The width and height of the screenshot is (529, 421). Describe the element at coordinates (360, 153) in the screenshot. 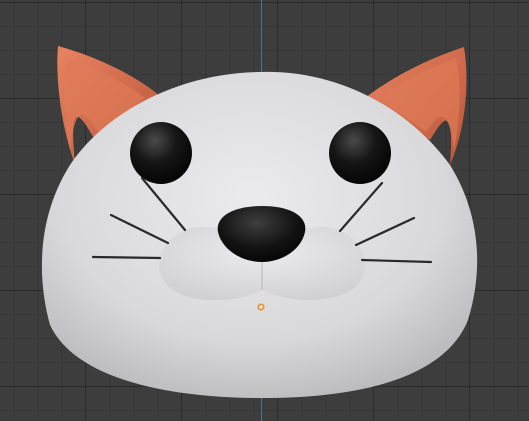

I see `right-eye` at that location.